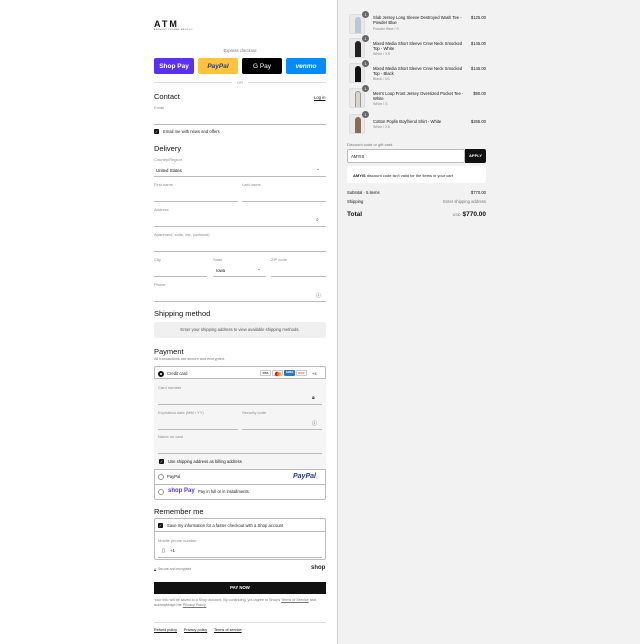  Describe the element at coordinates (479, 93) in the screenshot. I see `cart-item-price: $90.00` at that location.